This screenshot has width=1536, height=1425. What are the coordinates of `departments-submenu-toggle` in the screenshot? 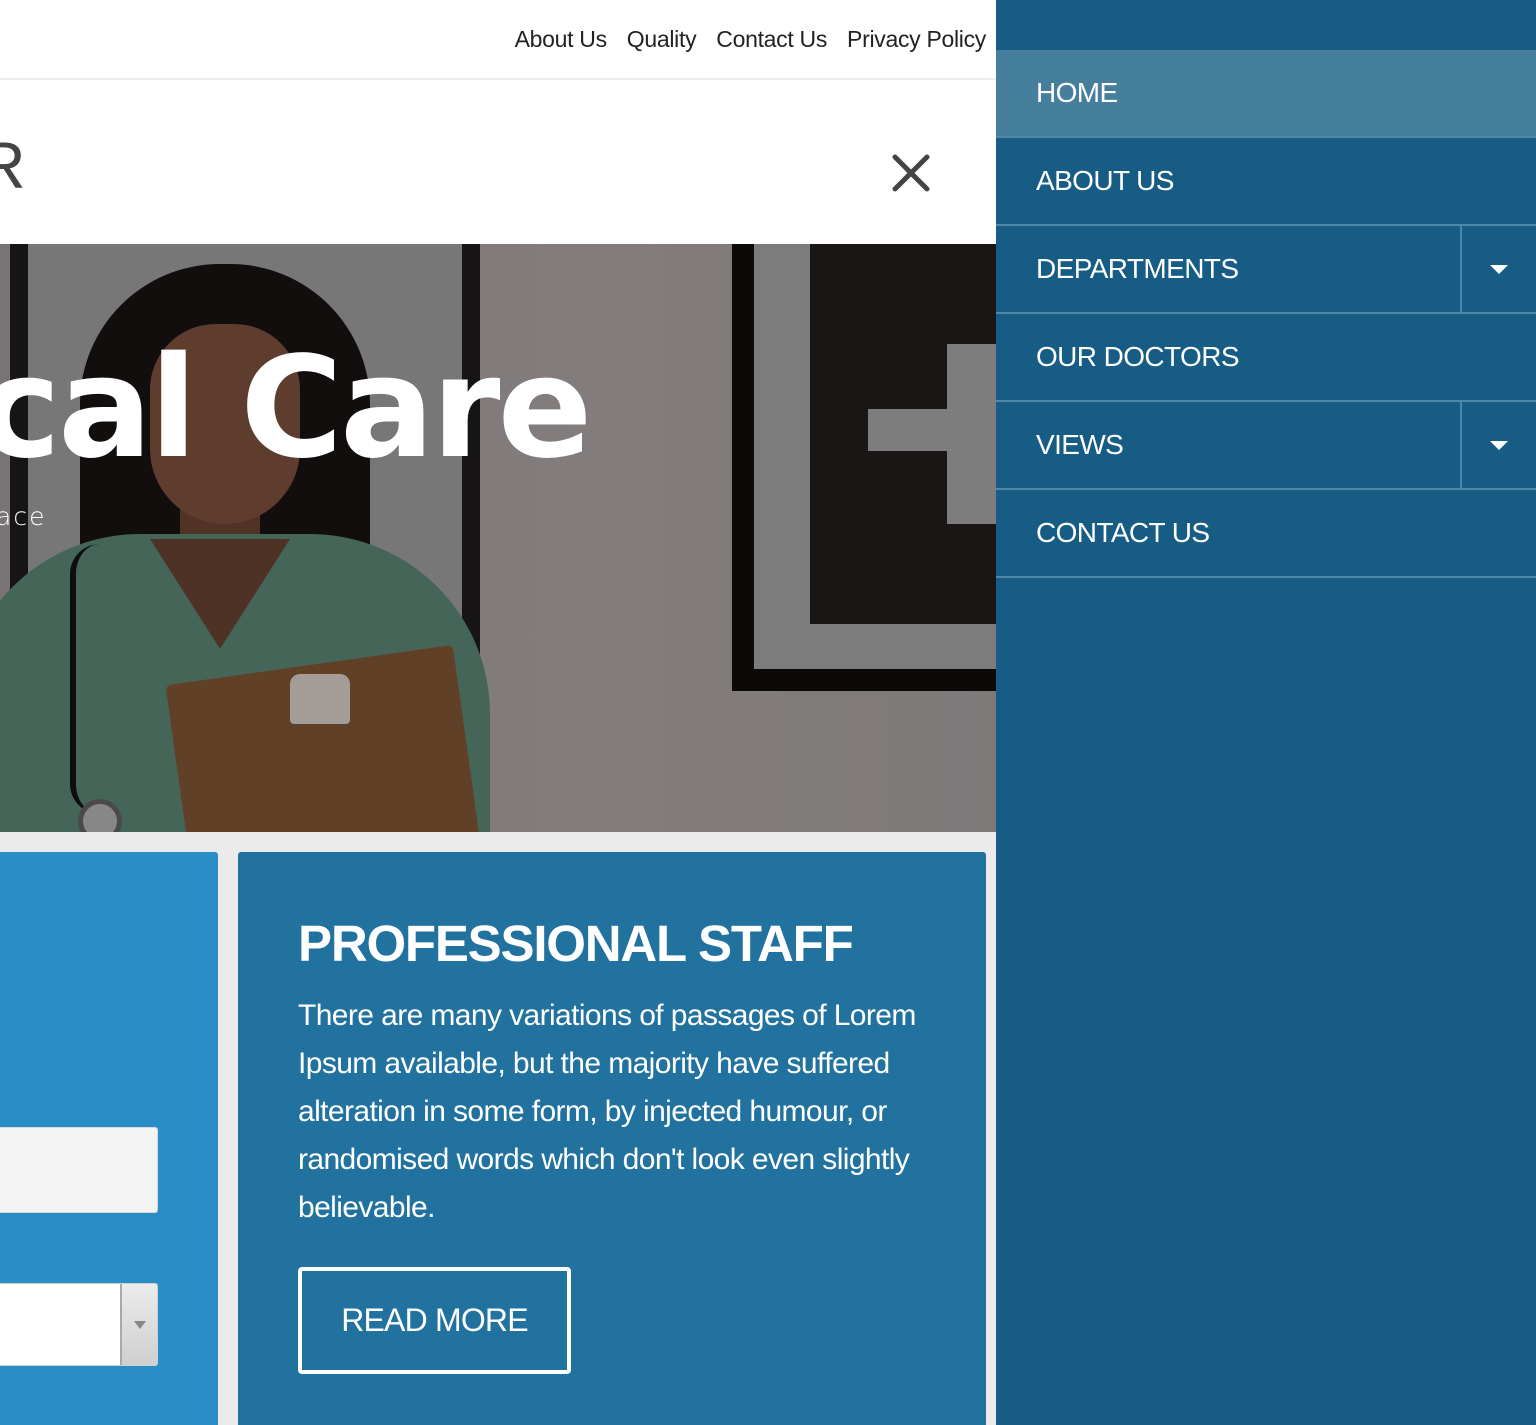 It's located at (1498, 269).